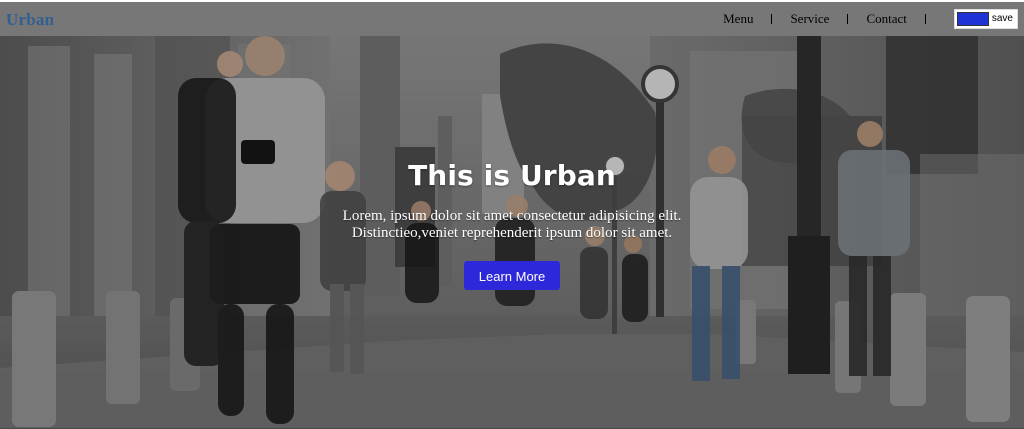  Describe the element at coordinates (512, 276) in the screenshot. I see `learn-more-button: Learn More` at that location.